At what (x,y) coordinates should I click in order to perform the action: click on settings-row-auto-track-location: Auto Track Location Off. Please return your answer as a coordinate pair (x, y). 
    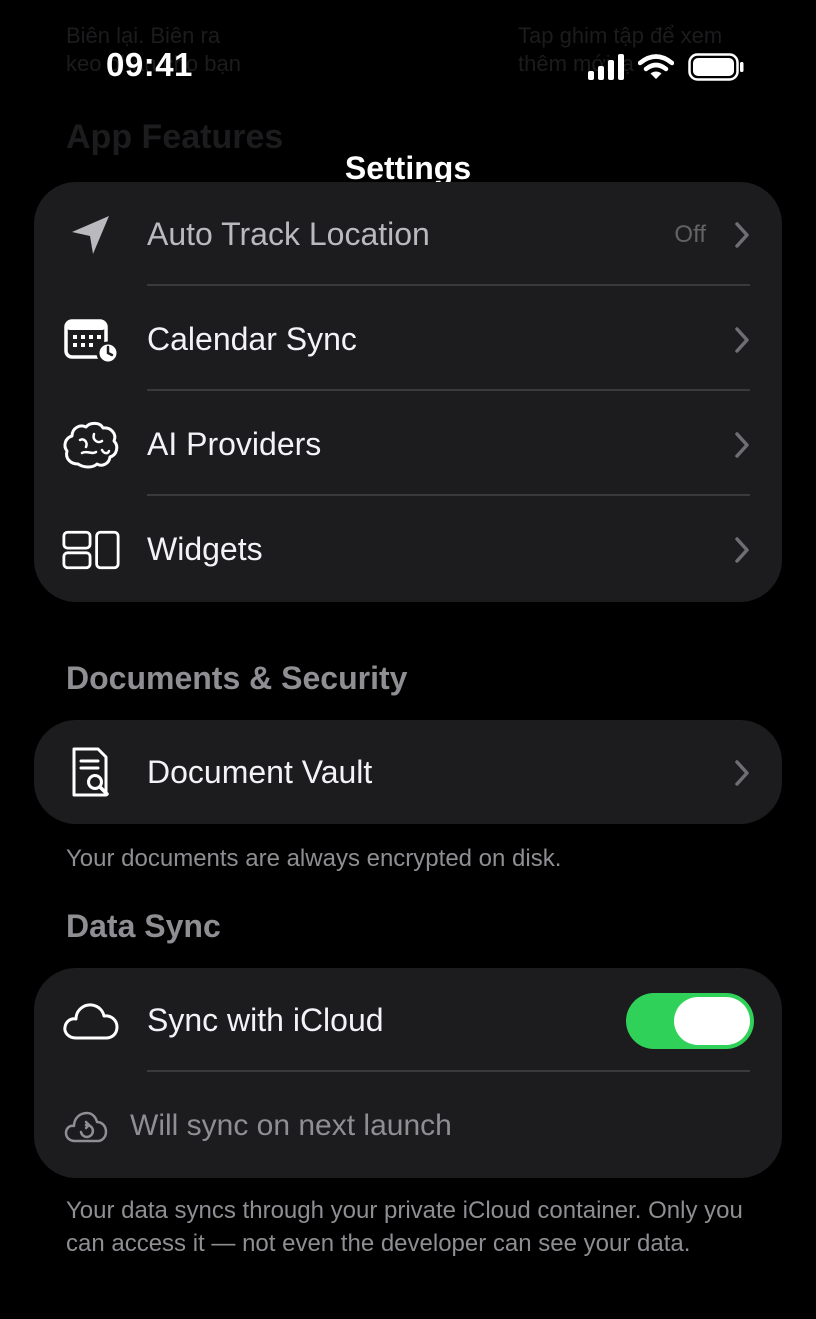
    Looking at the image, I should click on (408, 234).